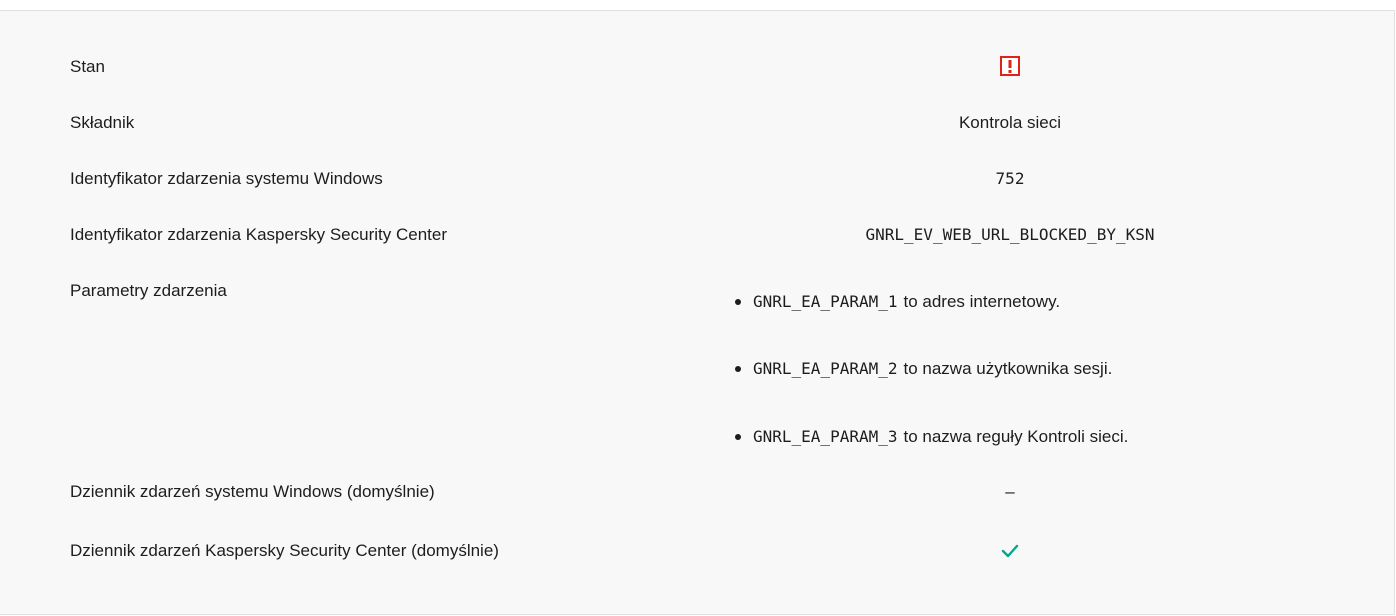 Image resolution: width=1396 pixels, height=616 pixels. I want to click on windows-log-value: –, so click(1010, 491).